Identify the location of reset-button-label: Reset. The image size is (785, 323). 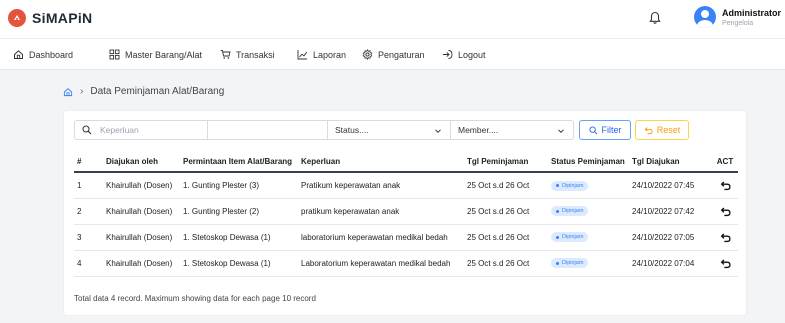
(668, 130).